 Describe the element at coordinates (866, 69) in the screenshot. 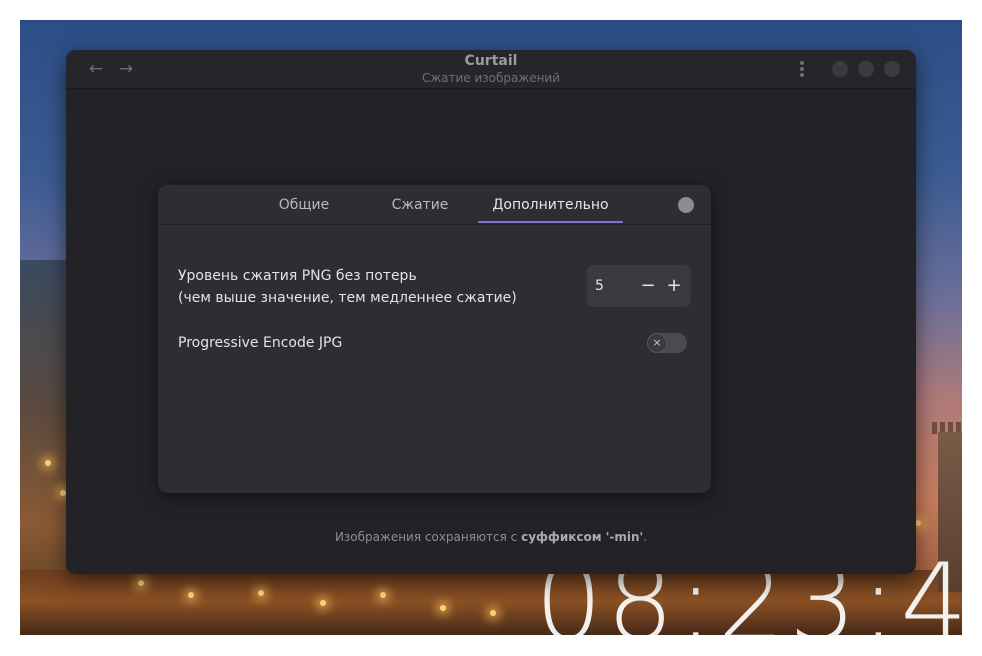

I see `maximize-button` at that location.